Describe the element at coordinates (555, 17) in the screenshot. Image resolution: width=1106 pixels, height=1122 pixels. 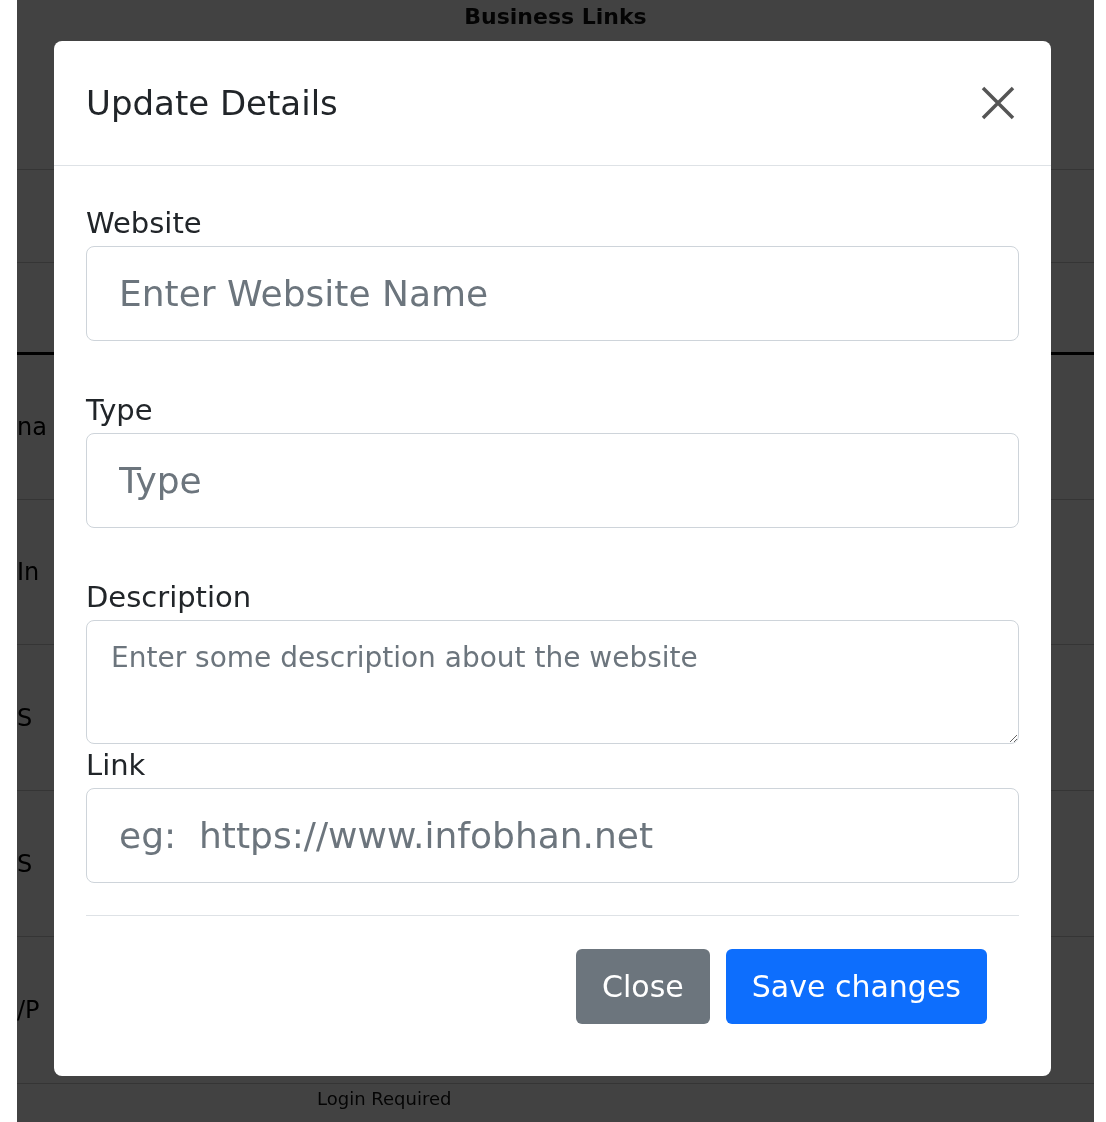
I see `page-heading: Business Links` at that location.